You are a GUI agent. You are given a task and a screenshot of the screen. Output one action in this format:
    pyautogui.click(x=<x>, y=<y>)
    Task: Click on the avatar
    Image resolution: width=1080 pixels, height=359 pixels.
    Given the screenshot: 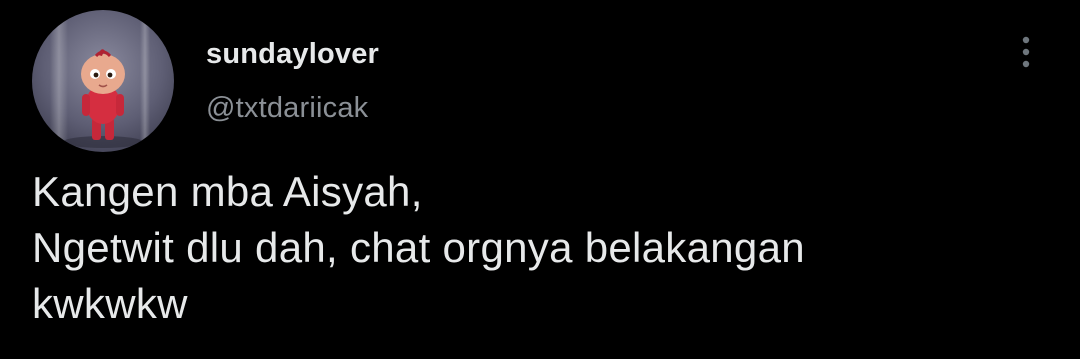 What is the action you would take?
    pyautogui.click(x=103, y=81)
    